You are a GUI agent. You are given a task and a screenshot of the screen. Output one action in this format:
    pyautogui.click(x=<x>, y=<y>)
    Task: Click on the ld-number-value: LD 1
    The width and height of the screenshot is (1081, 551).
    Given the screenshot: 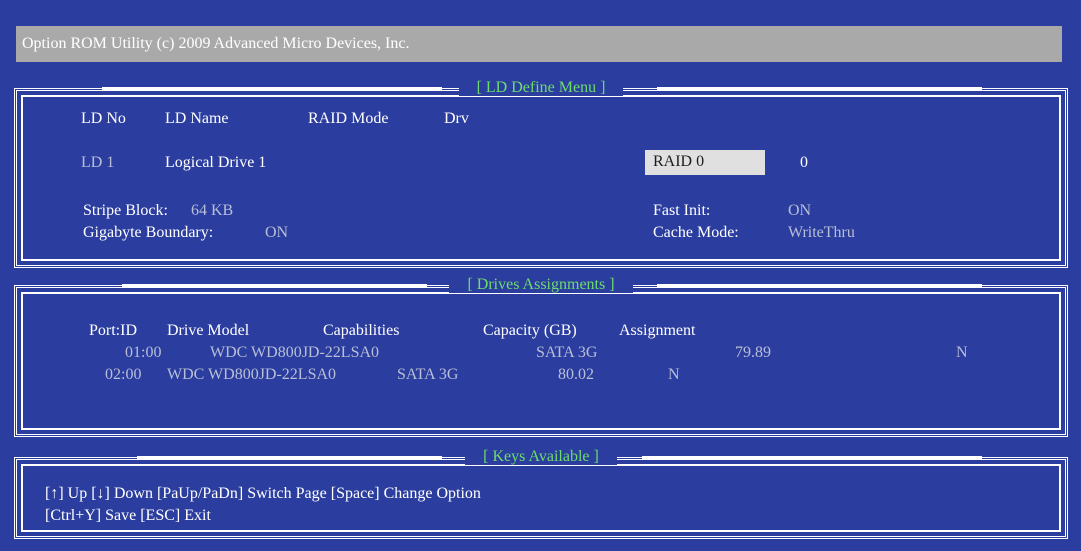 What is the action you would take?
    pyautogui.click(x=98, y=162)
    